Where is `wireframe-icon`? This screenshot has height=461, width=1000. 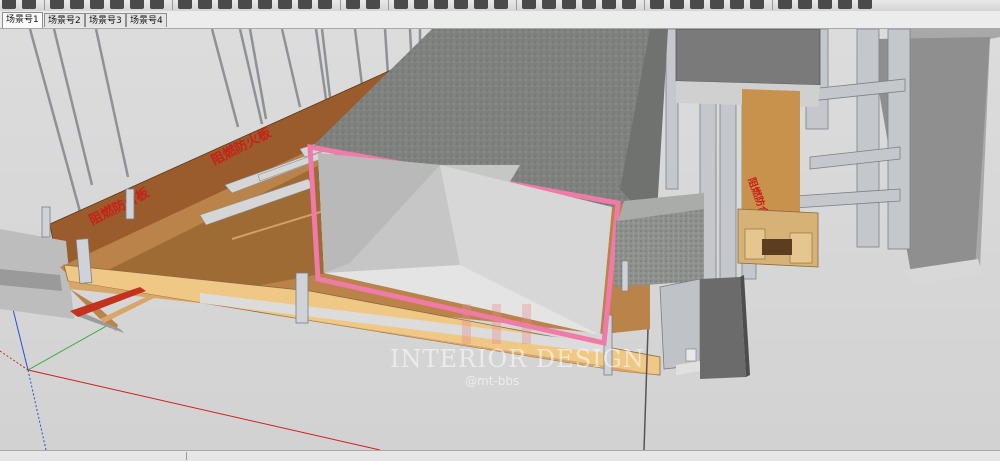 wireframe-icon is located at coordinates (677, 4).